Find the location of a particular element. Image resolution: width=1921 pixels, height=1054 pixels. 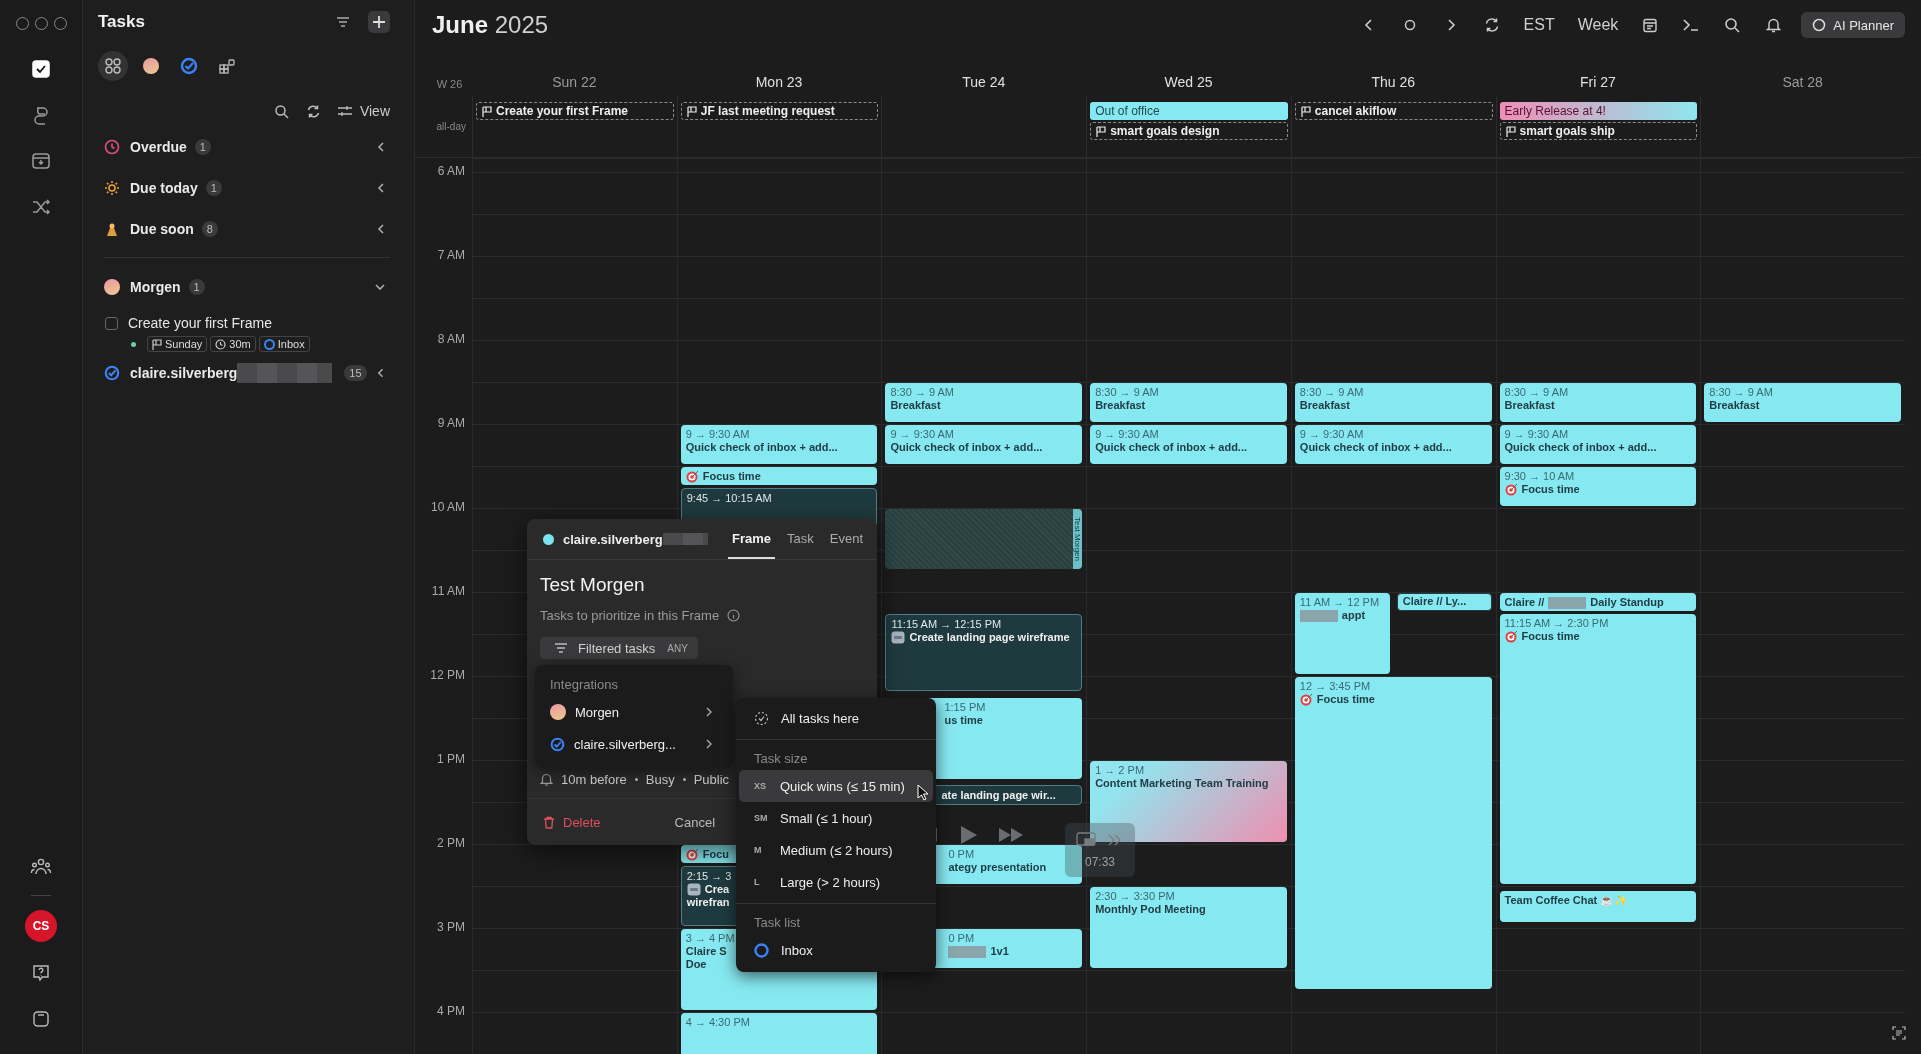

task-title: Create your first Frame is located at coordinates (200, 323).